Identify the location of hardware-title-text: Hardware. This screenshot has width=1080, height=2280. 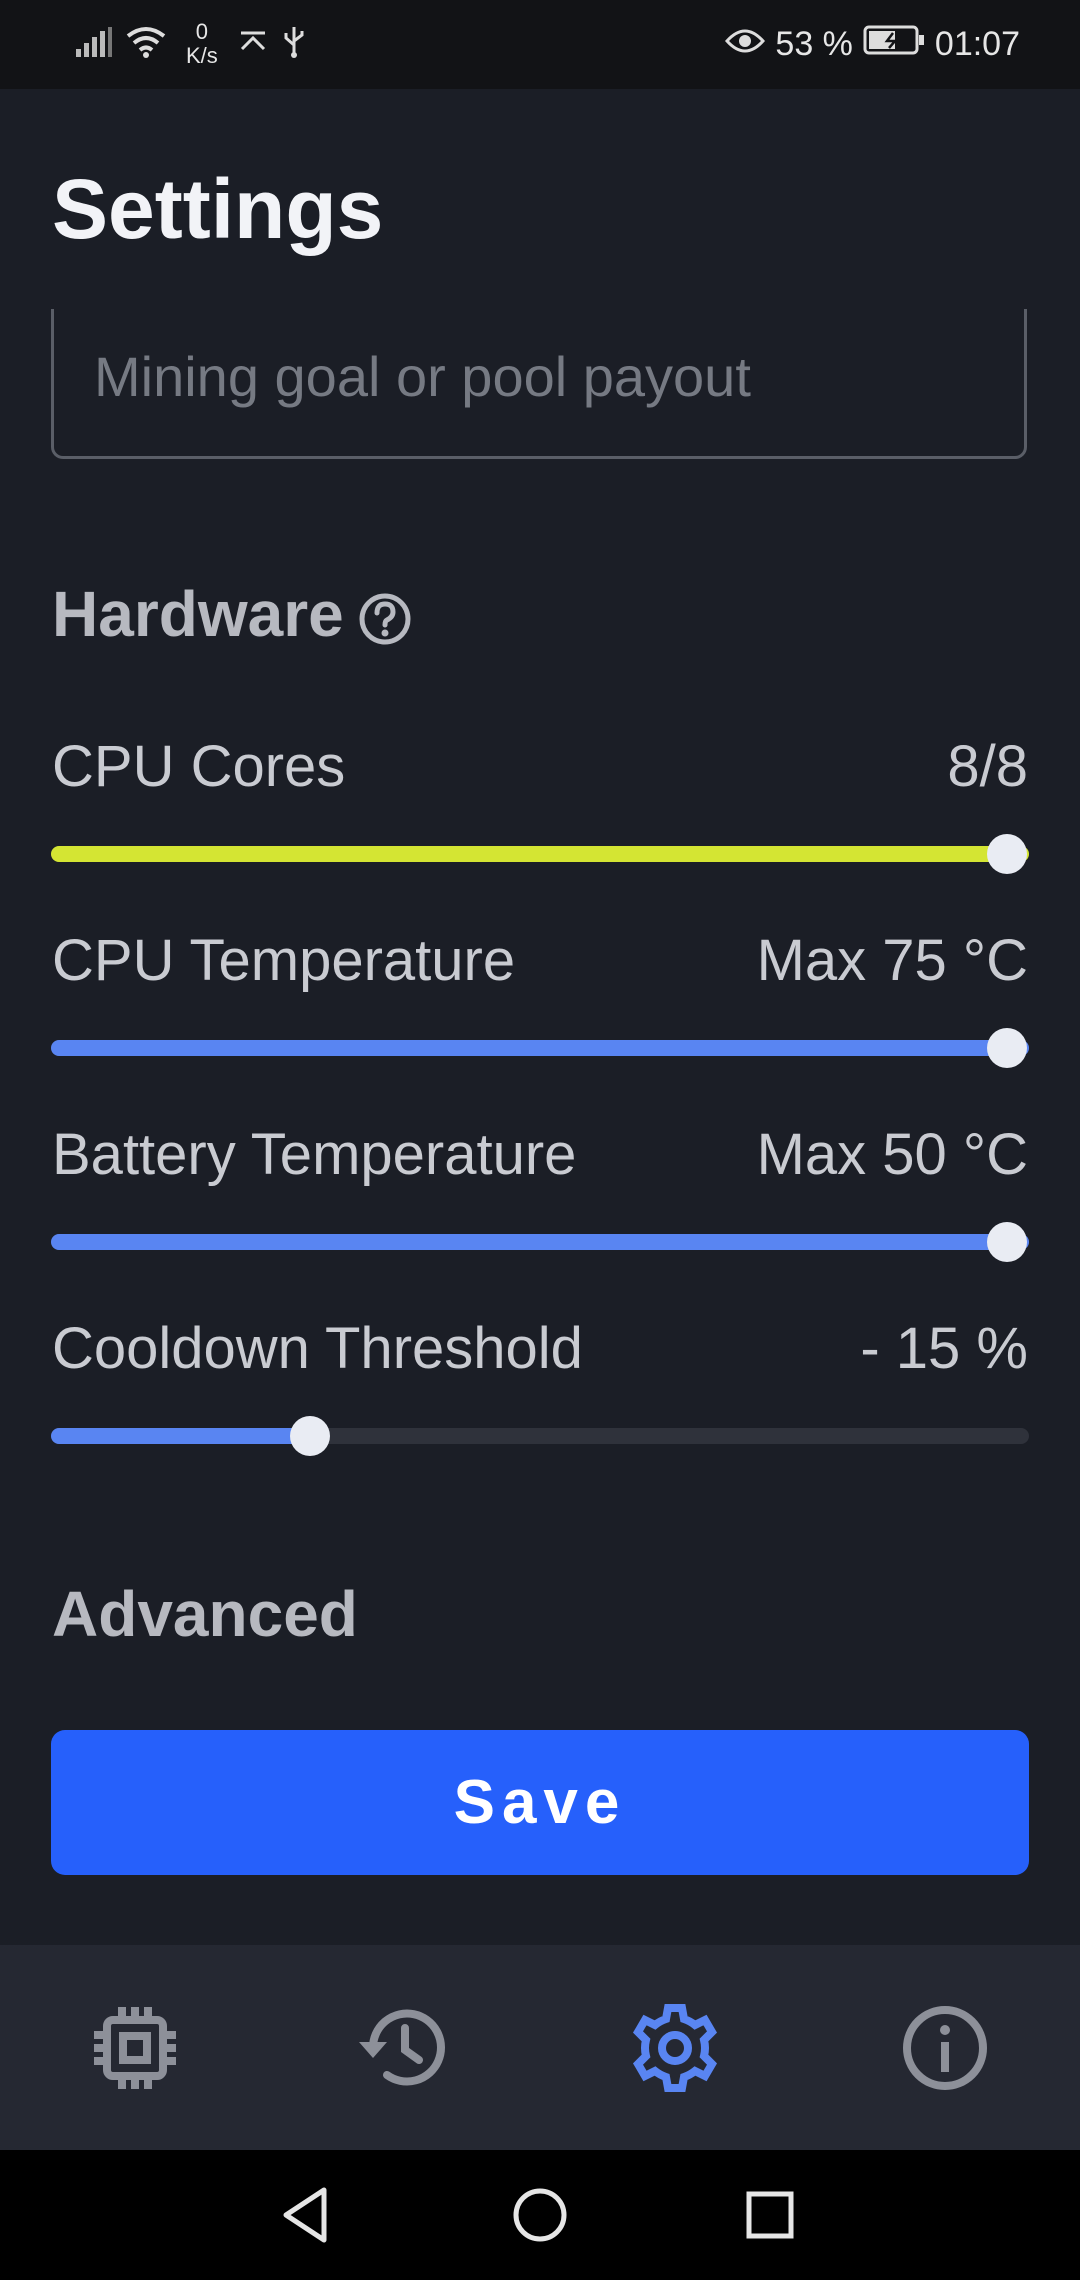
(198, 614).